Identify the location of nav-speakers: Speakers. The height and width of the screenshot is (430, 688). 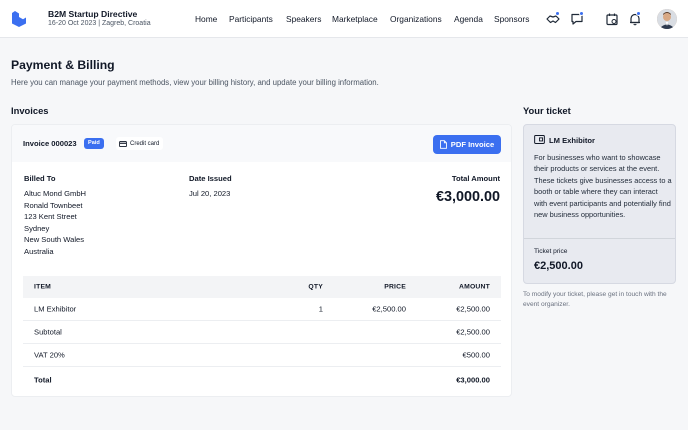
(303, 19).